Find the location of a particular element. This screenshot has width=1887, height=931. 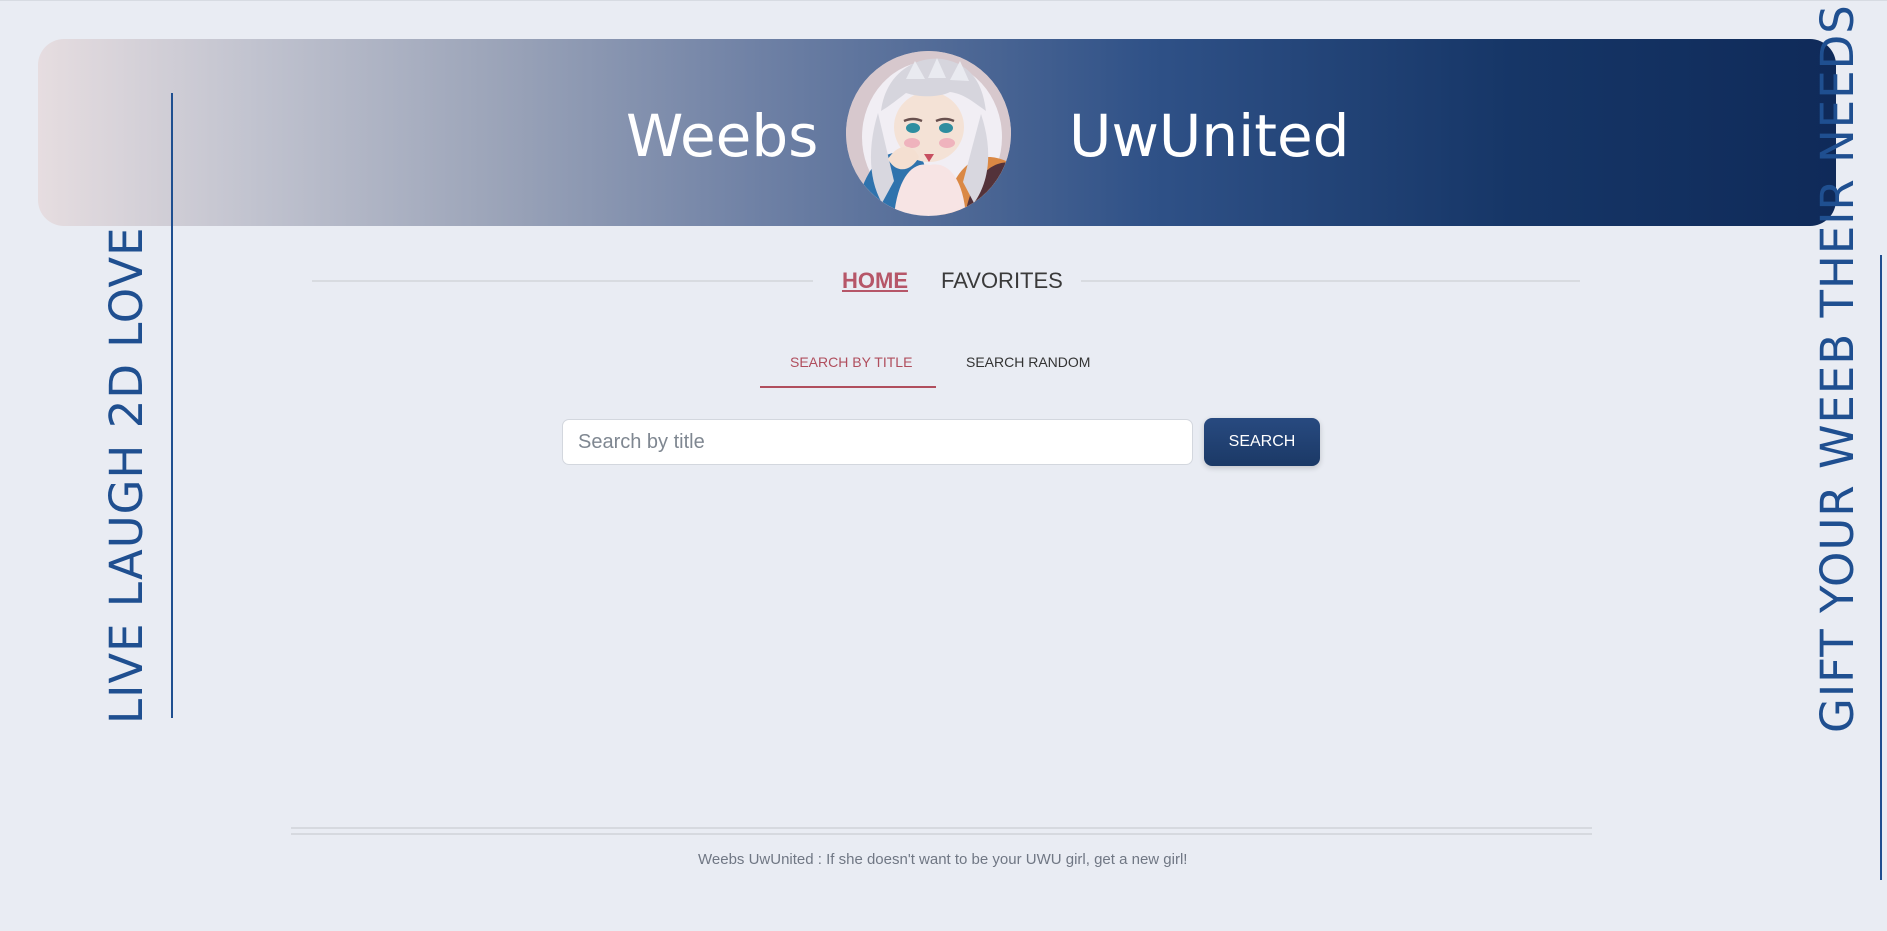

footer-divider-bottom is located at coordinates (941, 834).